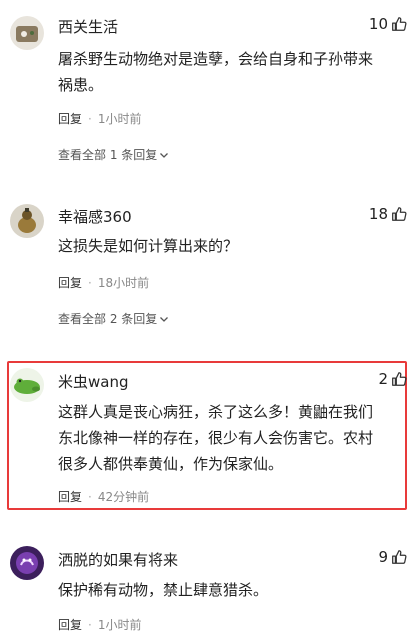  What do you see at coordinates (88, 26) in the screenshot?
I see `username: 西关生活` at bounding box center [88, 26].